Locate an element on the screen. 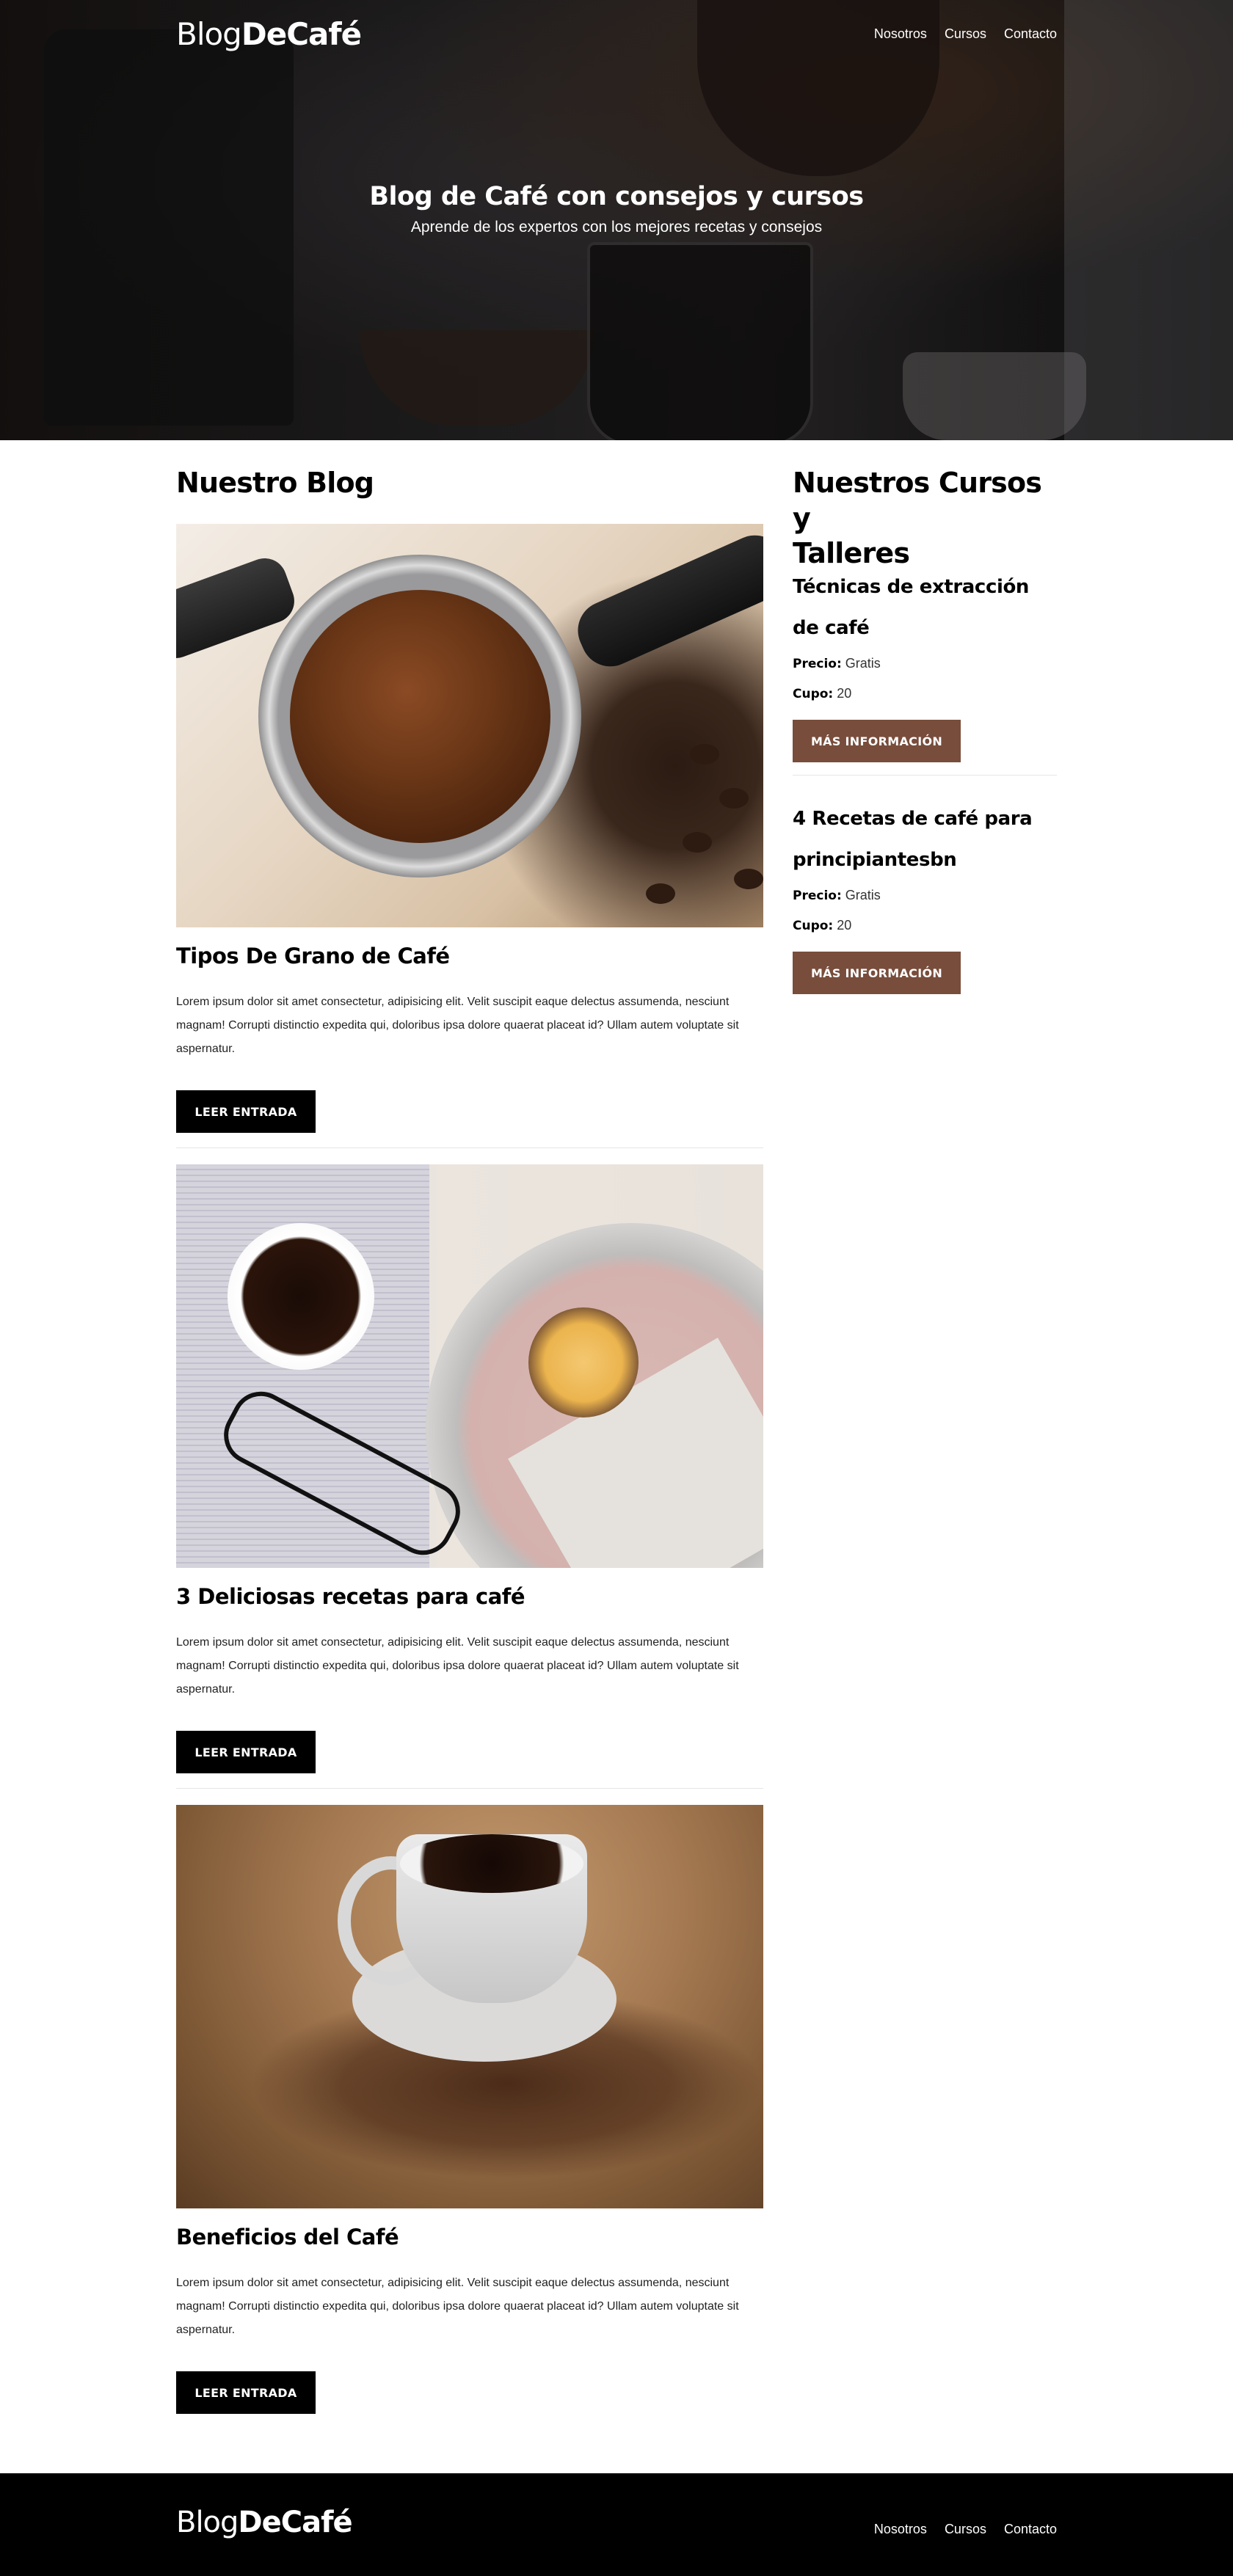 The width and height of the screenshot is (1233, 2576). nav-link-cursos: Cursos is located at coordinates (965, 34).